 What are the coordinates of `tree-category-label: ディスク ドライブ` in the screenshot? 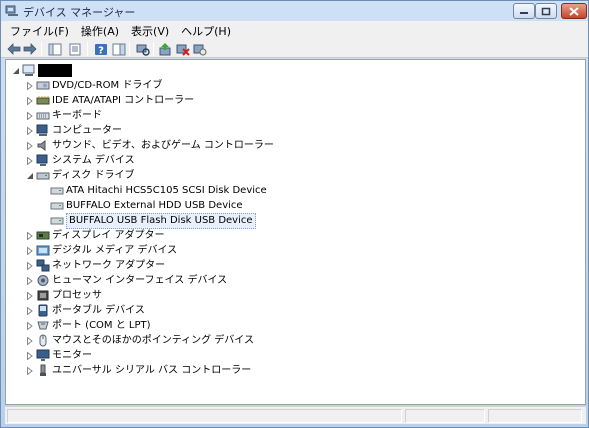 It's located at (93, 176).